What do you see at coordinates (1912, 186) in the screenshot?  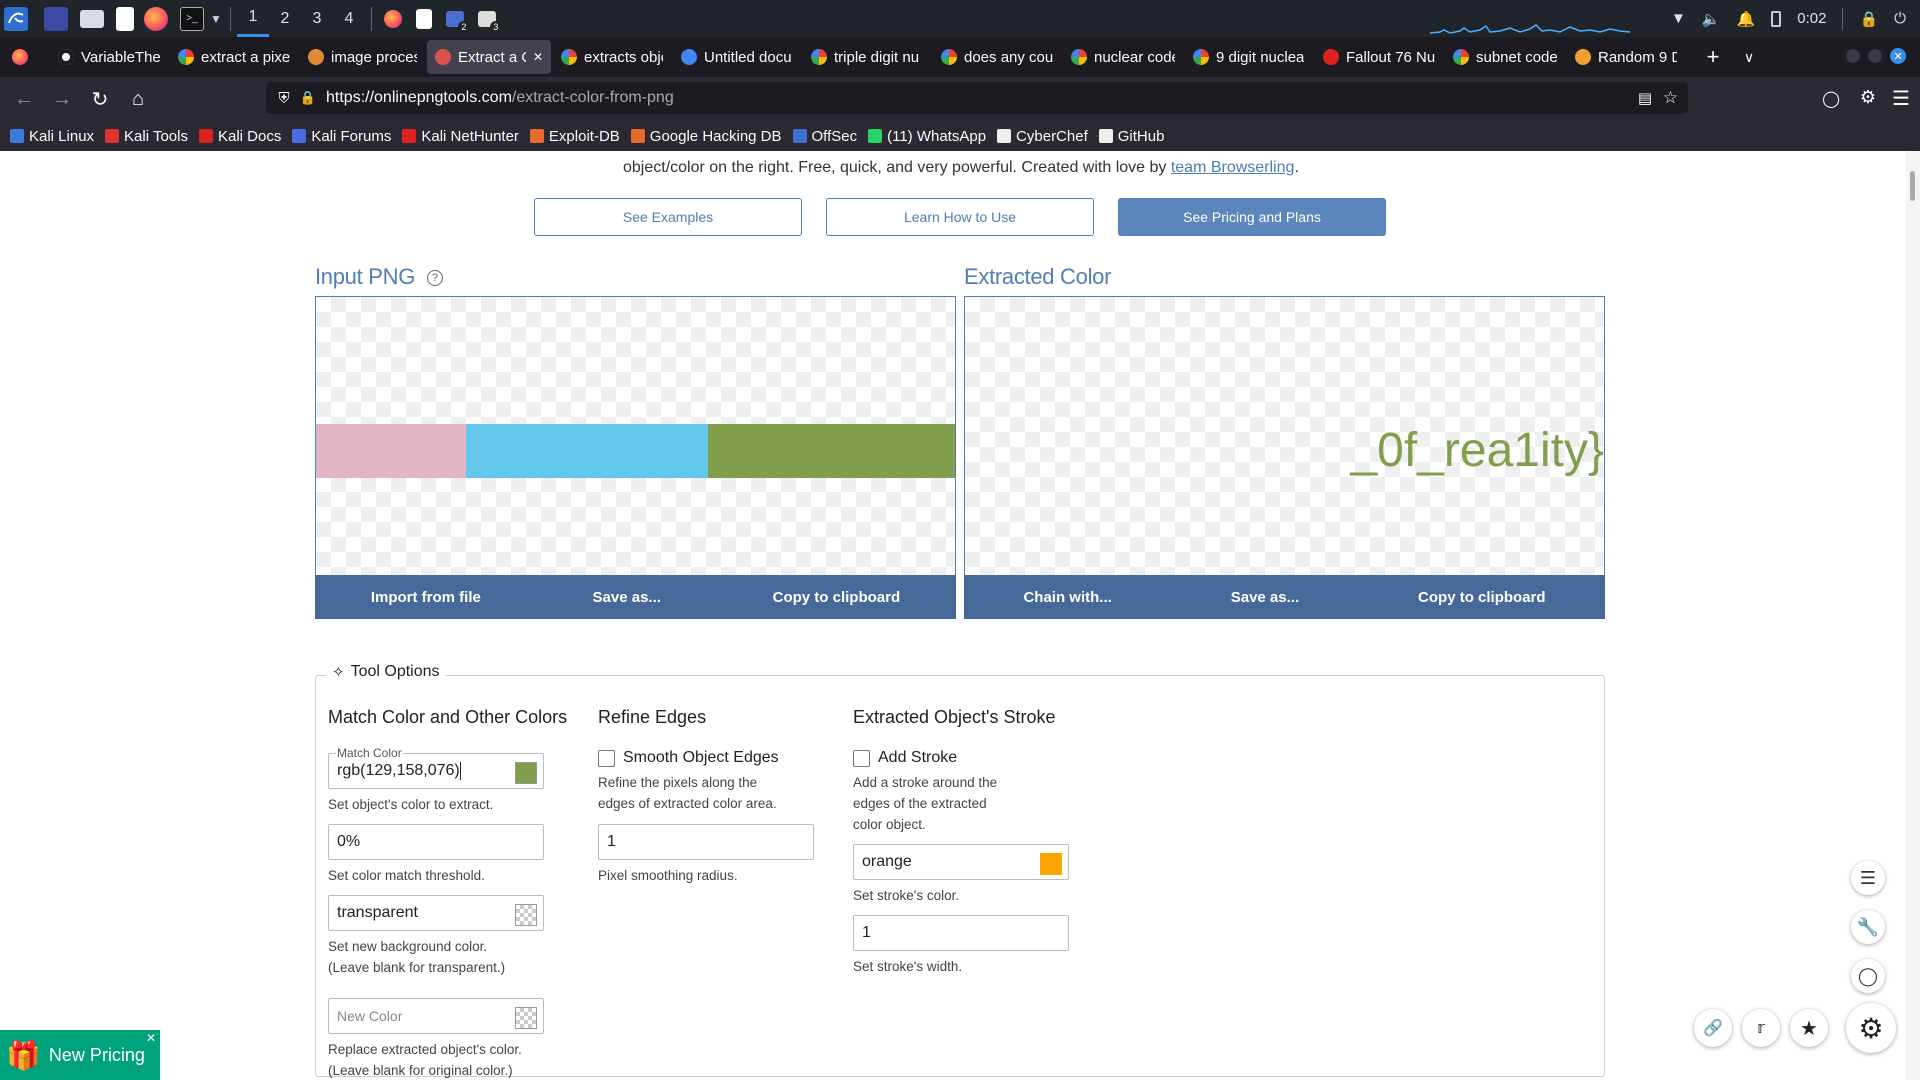 I see `scrollbar-thumb` at bounding box center [1912, 186].